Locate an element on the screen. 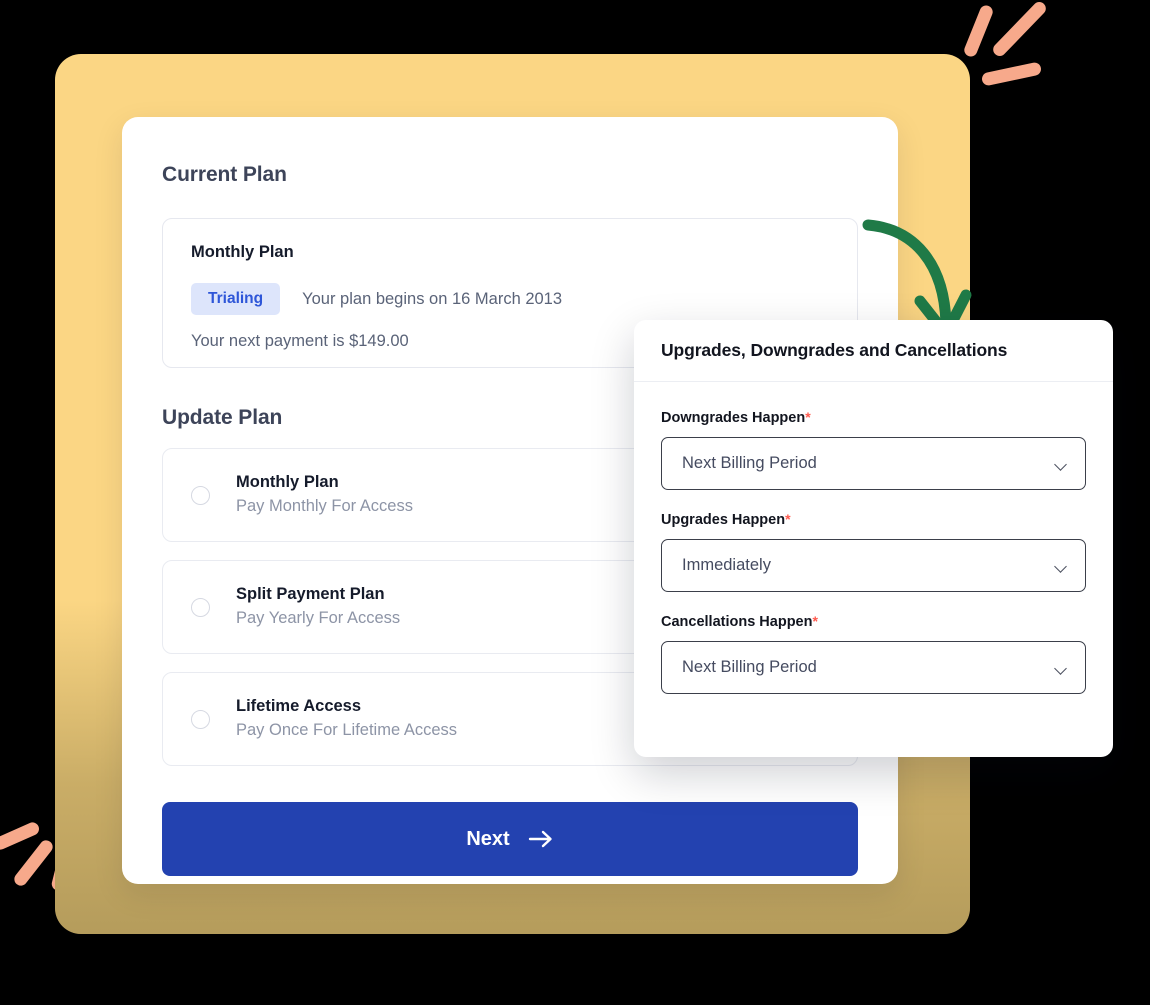  next-button-label: Next is located at coordinates (488, 838).